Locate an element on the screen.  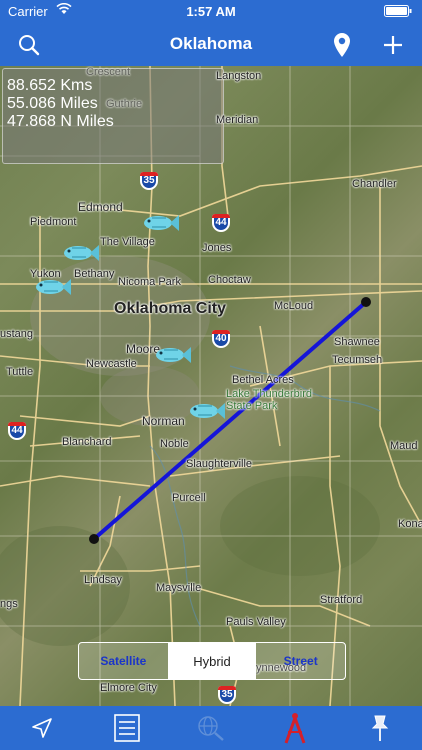
pushpin-button is located at coordinates (380, 728).